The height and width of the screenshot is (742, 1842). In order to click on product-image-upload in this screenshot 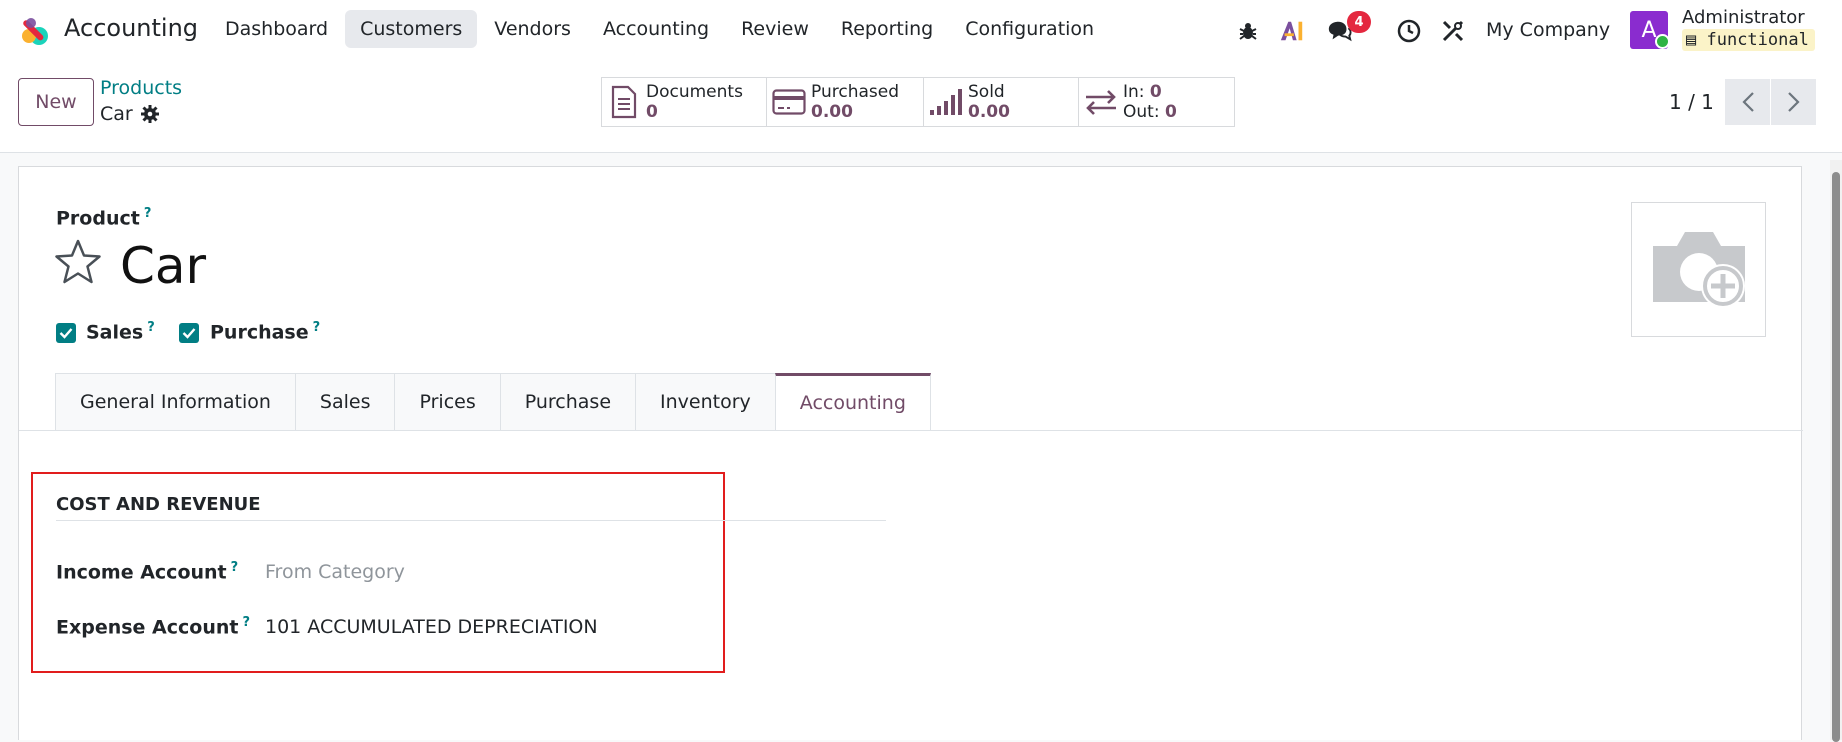, I will do `click(1698, 269)`.